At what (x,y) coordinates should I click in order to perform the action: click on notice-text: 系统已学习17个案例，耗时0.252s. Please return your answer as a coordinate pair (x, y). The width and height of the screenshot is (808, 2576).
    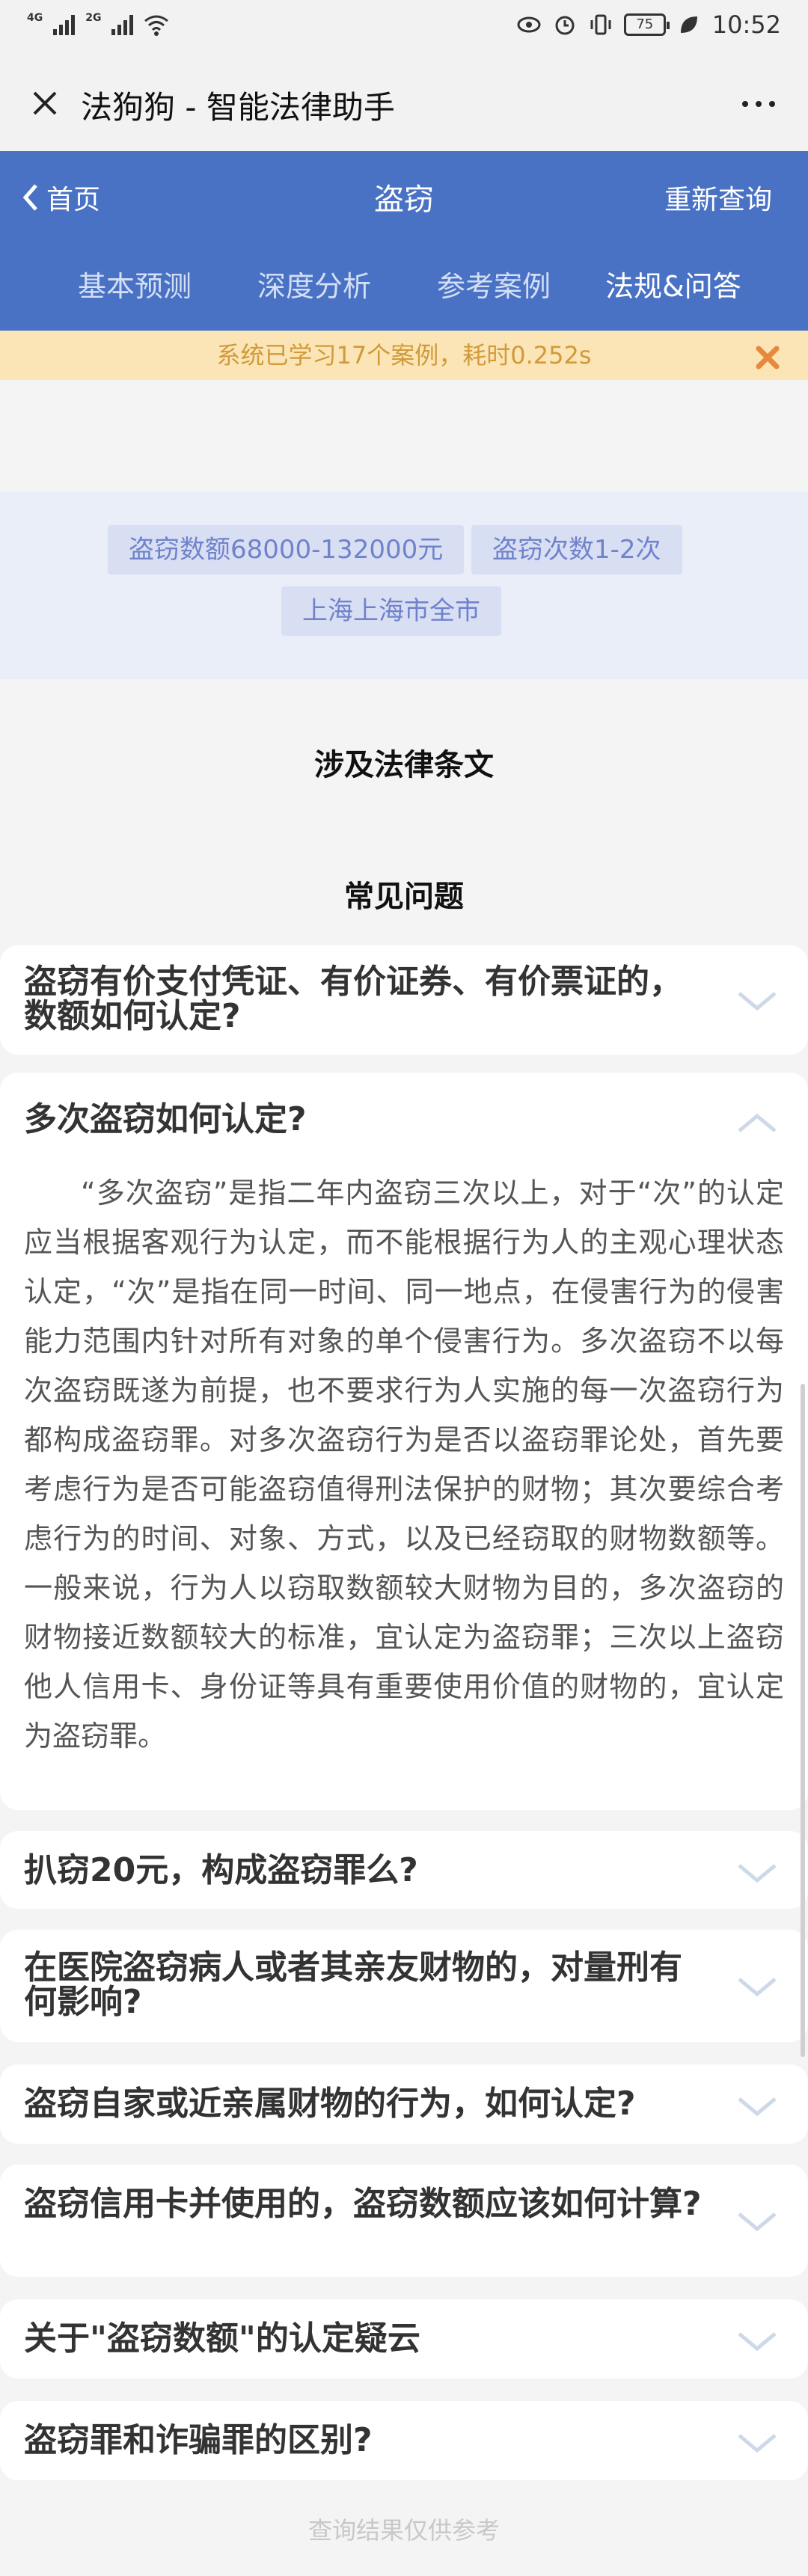
    Looking at the image, I should click on (404, 355).